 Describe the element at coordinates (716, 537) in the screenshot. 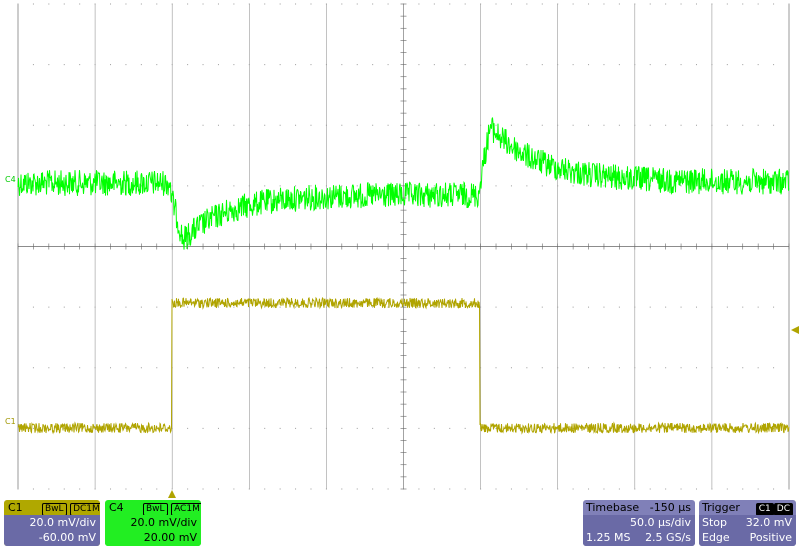

I see `trigger-type: Edge` at that location.